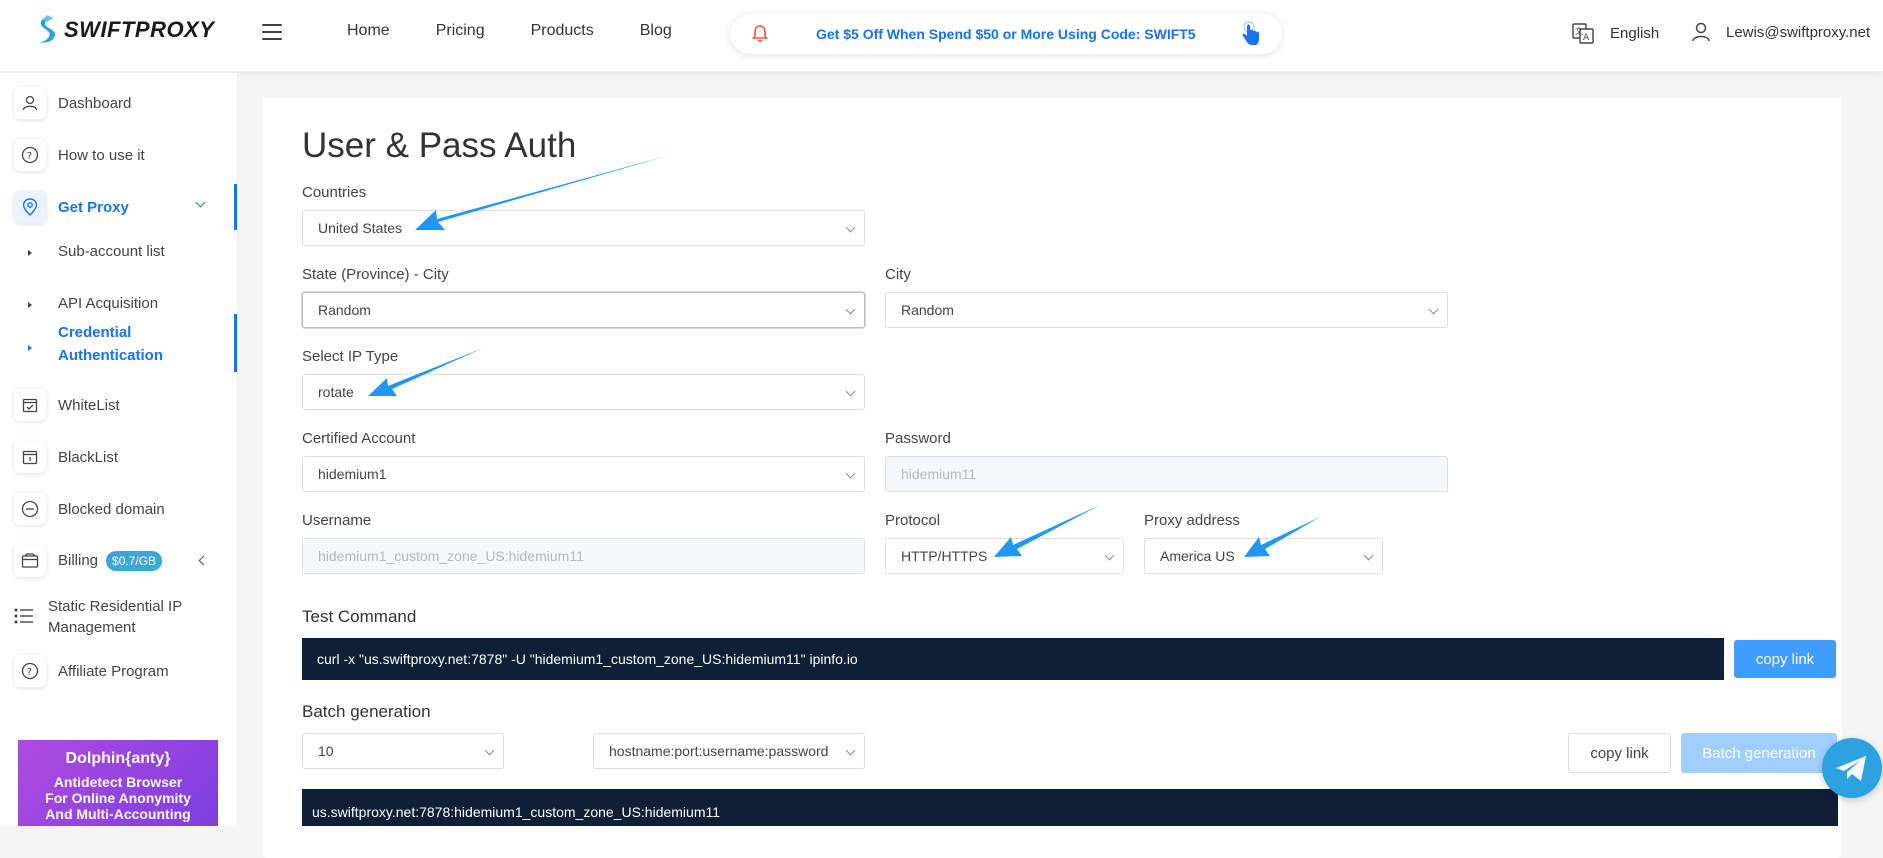 Image resolution: width=1883 pixels, height=858 pixels. What do you see at coordinates (1583, 33) in the screenshot?
I see `translate-icon: 文 A` at bounding box center [1583, 33].